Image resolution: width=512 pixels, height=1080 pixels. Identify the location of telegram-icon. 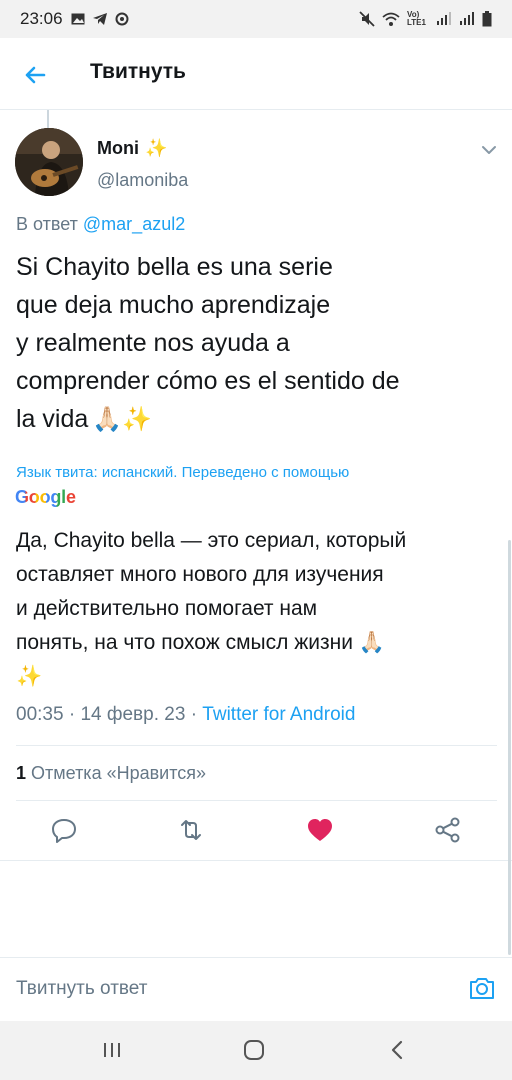
(99, 19).